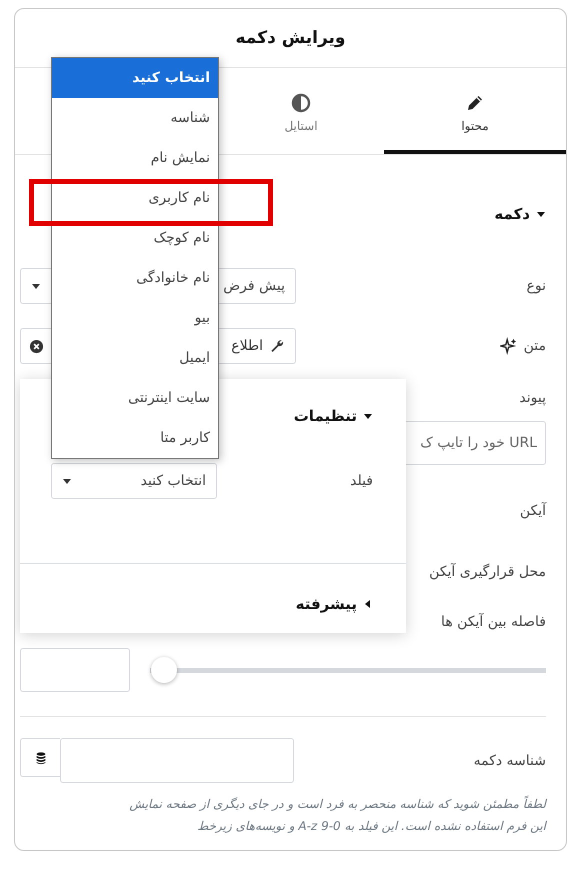 The height and width of the screenshot is (871, 576). Describe the element at coordinates (532, 398) in the screenshot. I see `field-label: پیوند` at that location.